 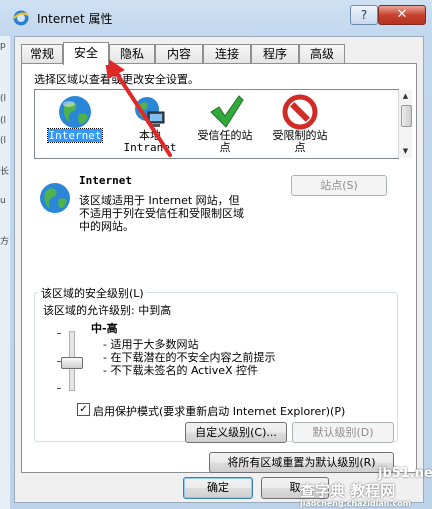 What do you see at coordinates (216, 18) in the screenshot?
I see `title-bar: Internet 属性 ? ✕` at bounding box center [216, 18].